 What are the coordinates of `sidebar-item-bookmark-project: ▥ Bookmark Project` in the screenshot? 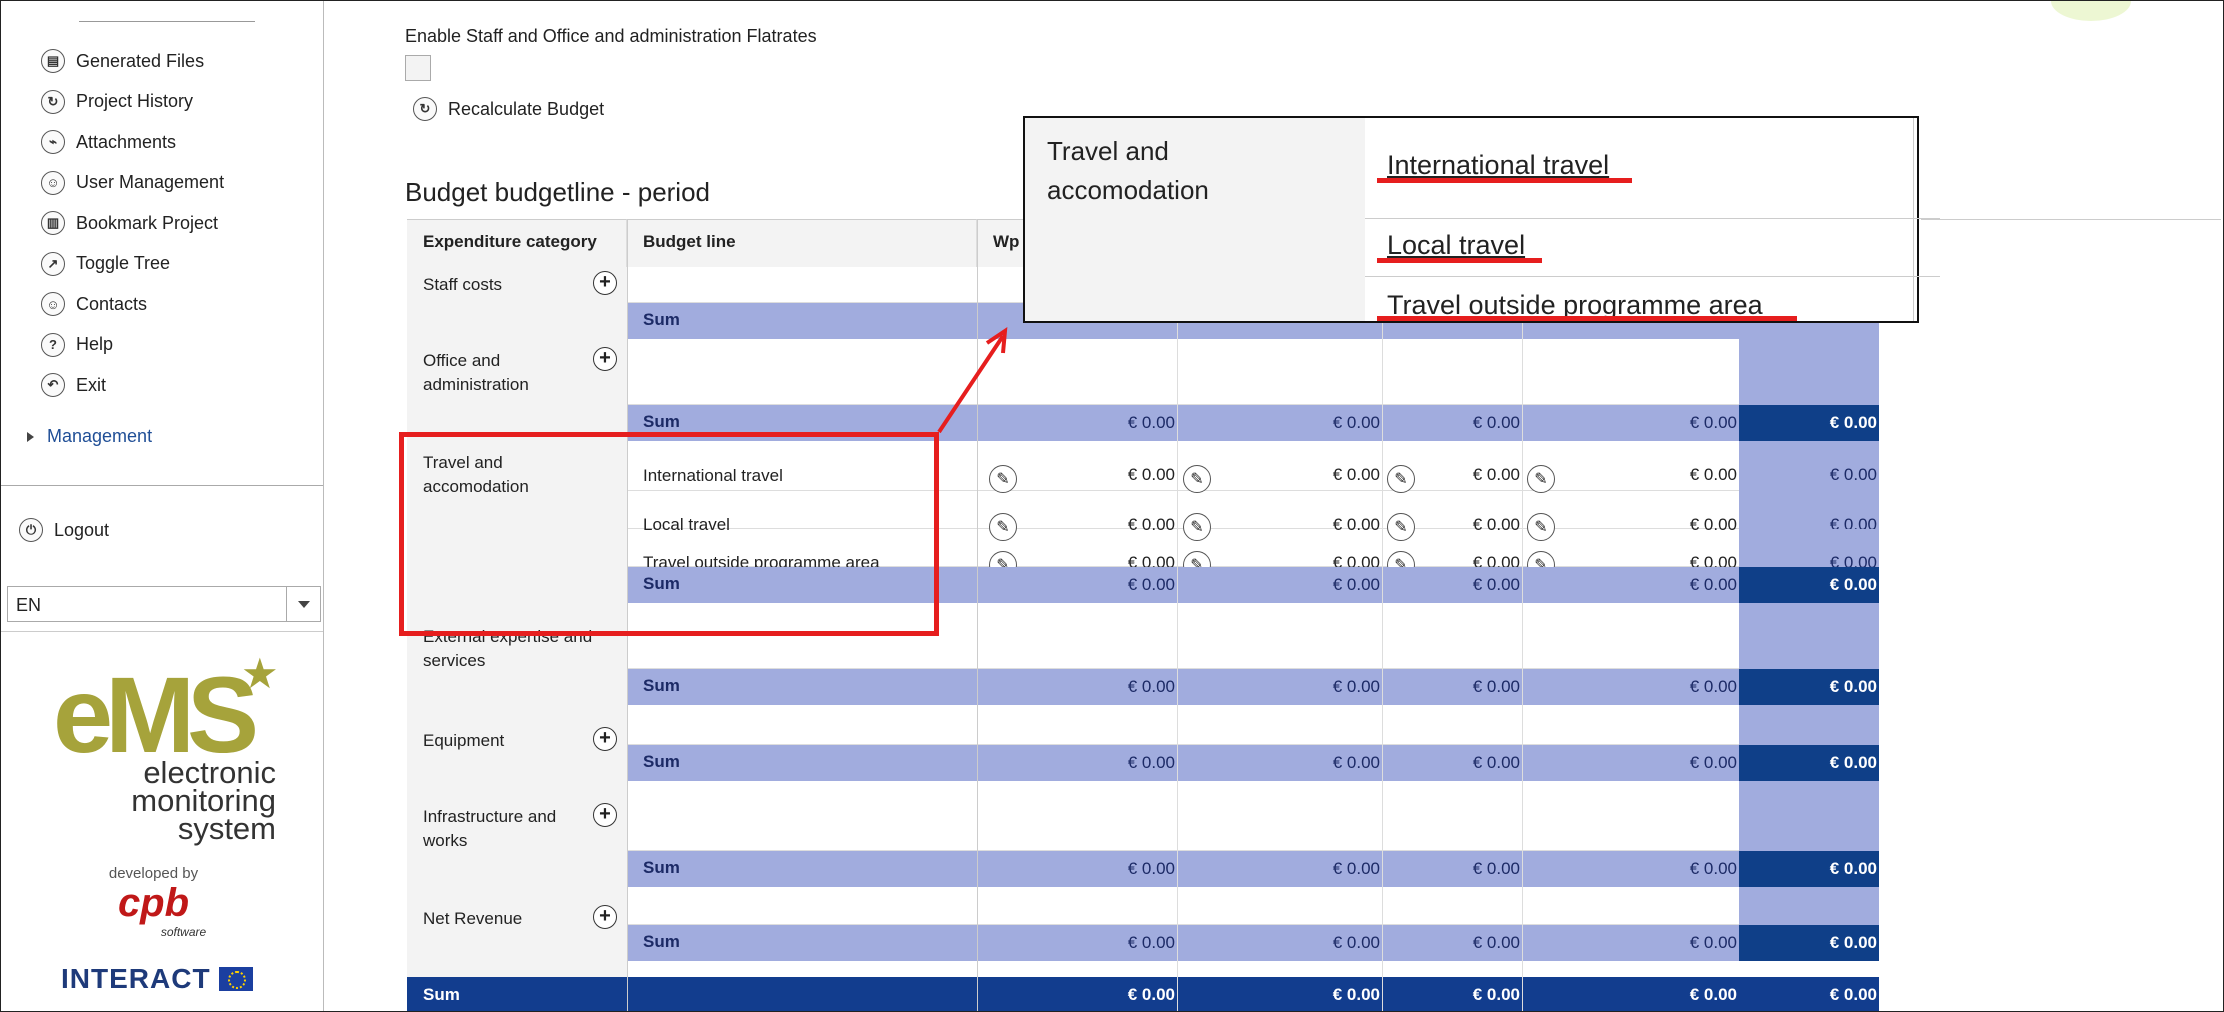 It's located at (132, 223).